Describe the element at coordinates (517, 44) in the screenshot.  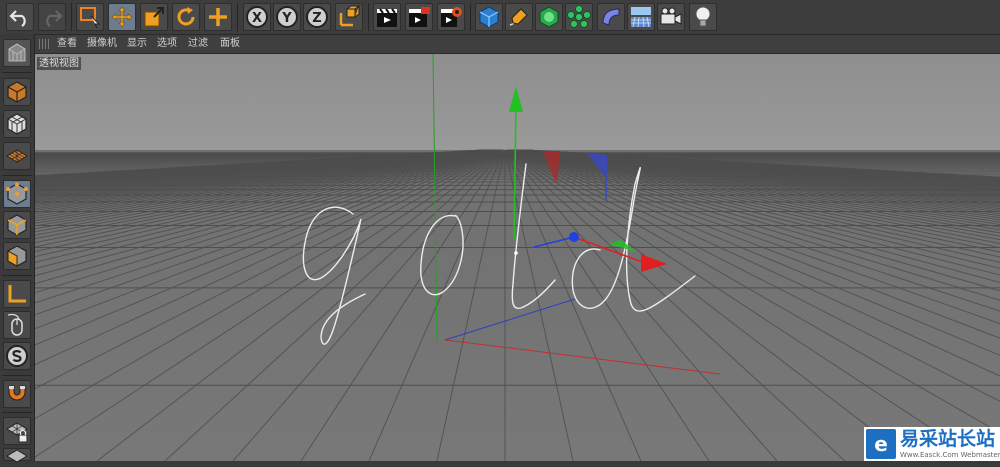
I see `viewport-menu-bar: 查看 摄像机 显示 选项 过滤 面板` at that location.